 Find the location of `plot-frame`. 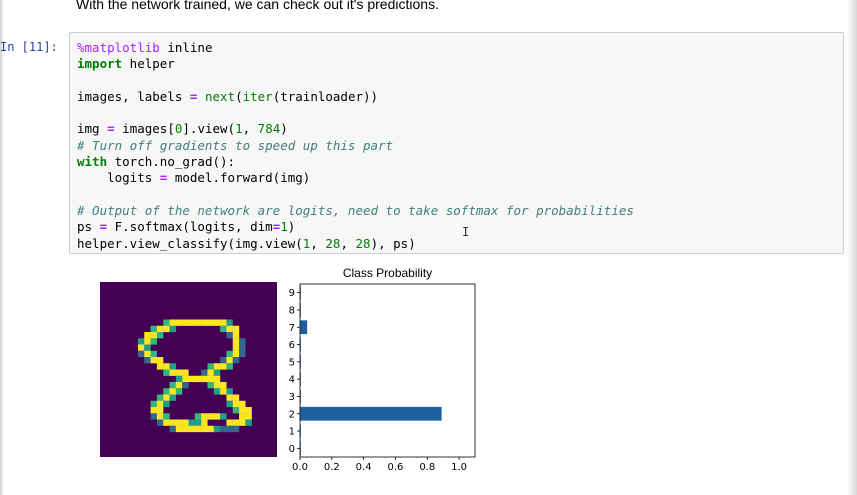

plot-frame is located at coordinates (387, 370).